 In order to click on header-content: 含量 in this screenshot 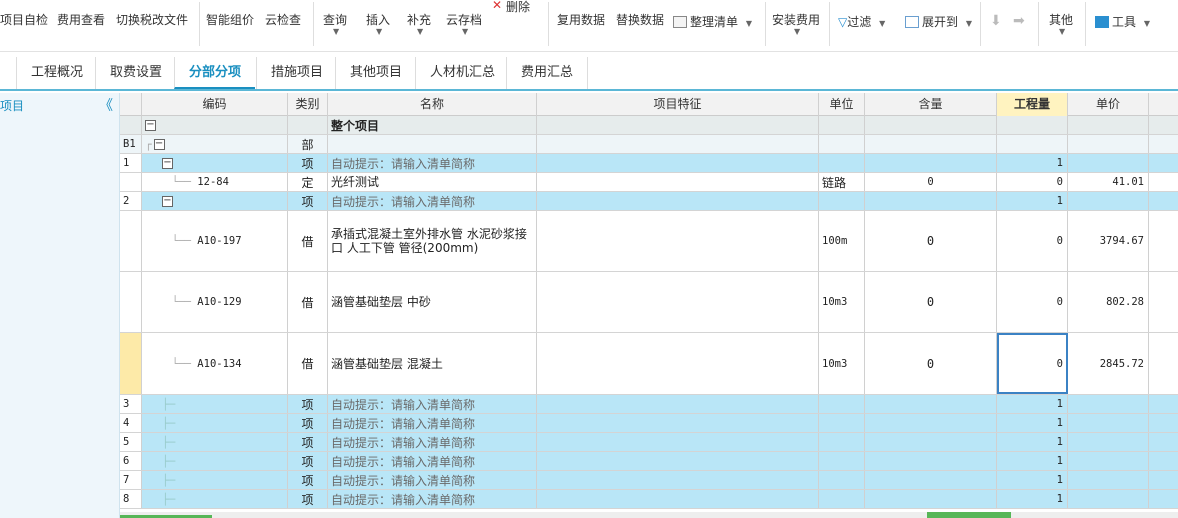, I will do `click(931, 104)`.